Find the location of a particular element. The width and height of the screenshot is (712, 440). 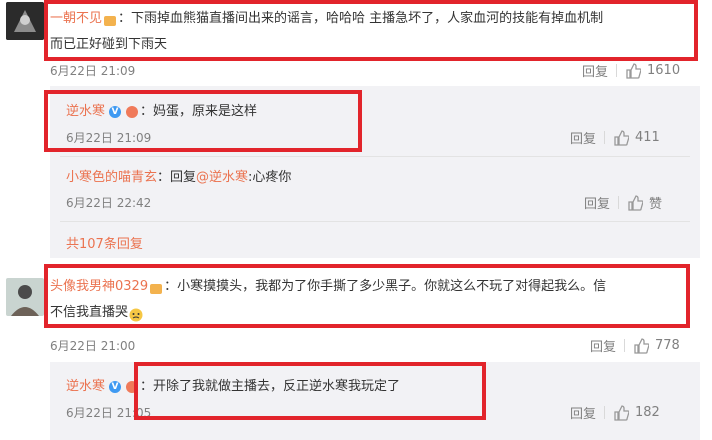

comment-actions: 回复 778 is located at coordinates (635, 345).